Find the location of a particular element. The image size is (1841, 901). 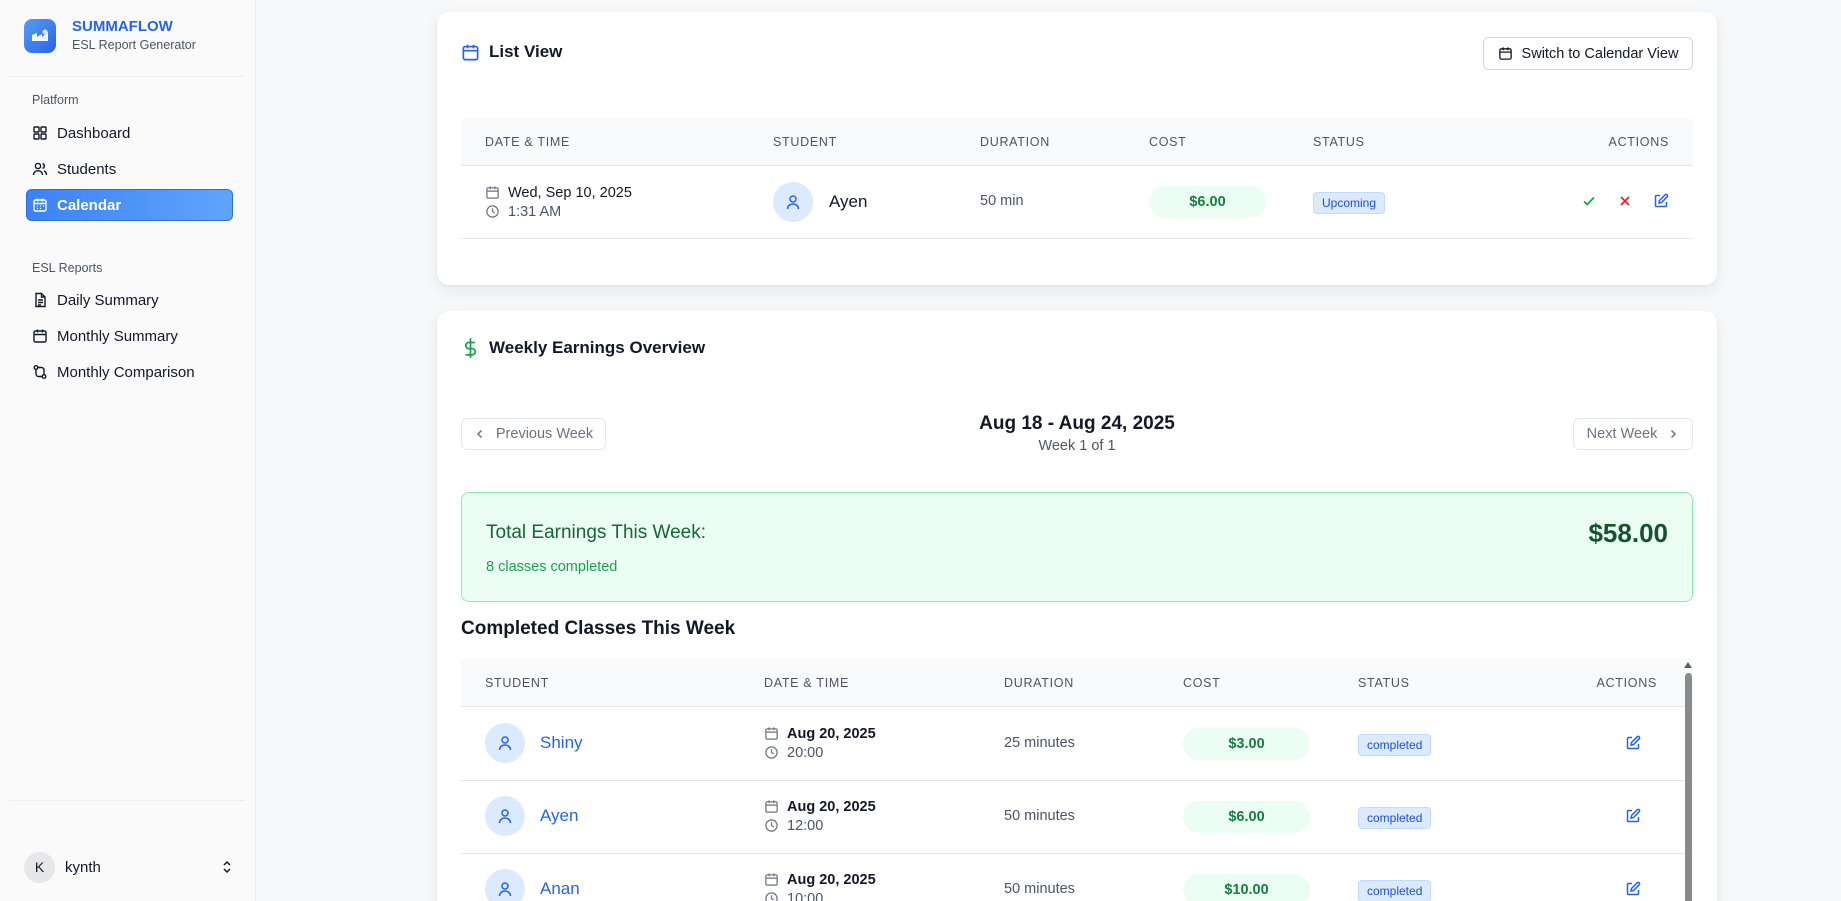

switch-to-calendar-label: Switch to Calendar View is located at coordinates (1600, 53).